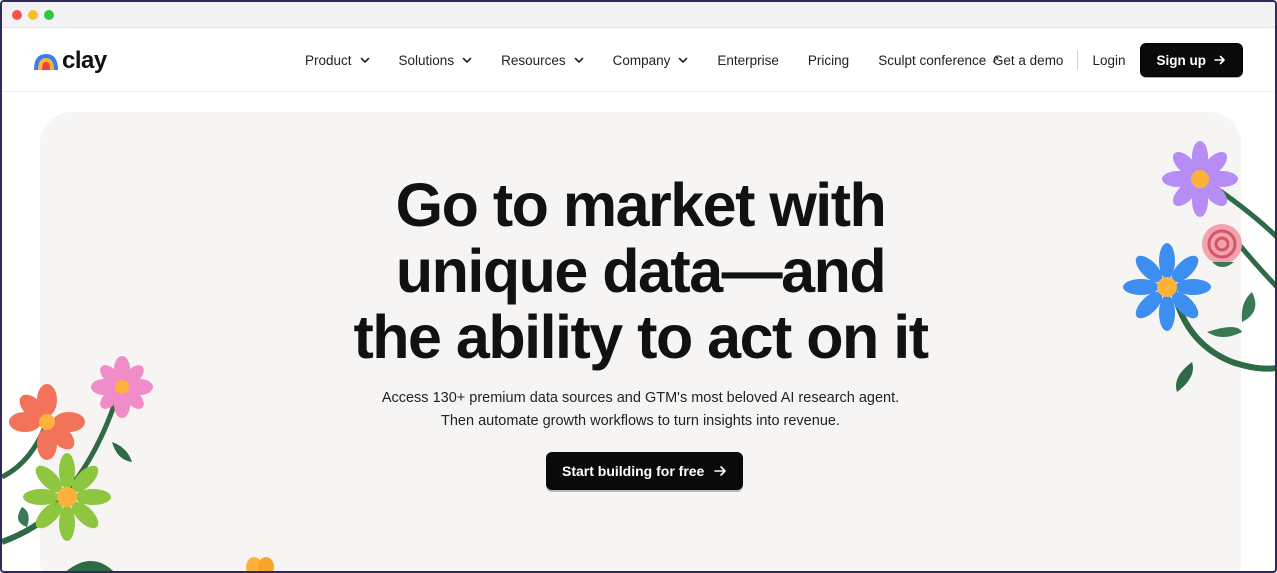  I want to click on nav-item-label: Sculpt conference, so click(932, 60).